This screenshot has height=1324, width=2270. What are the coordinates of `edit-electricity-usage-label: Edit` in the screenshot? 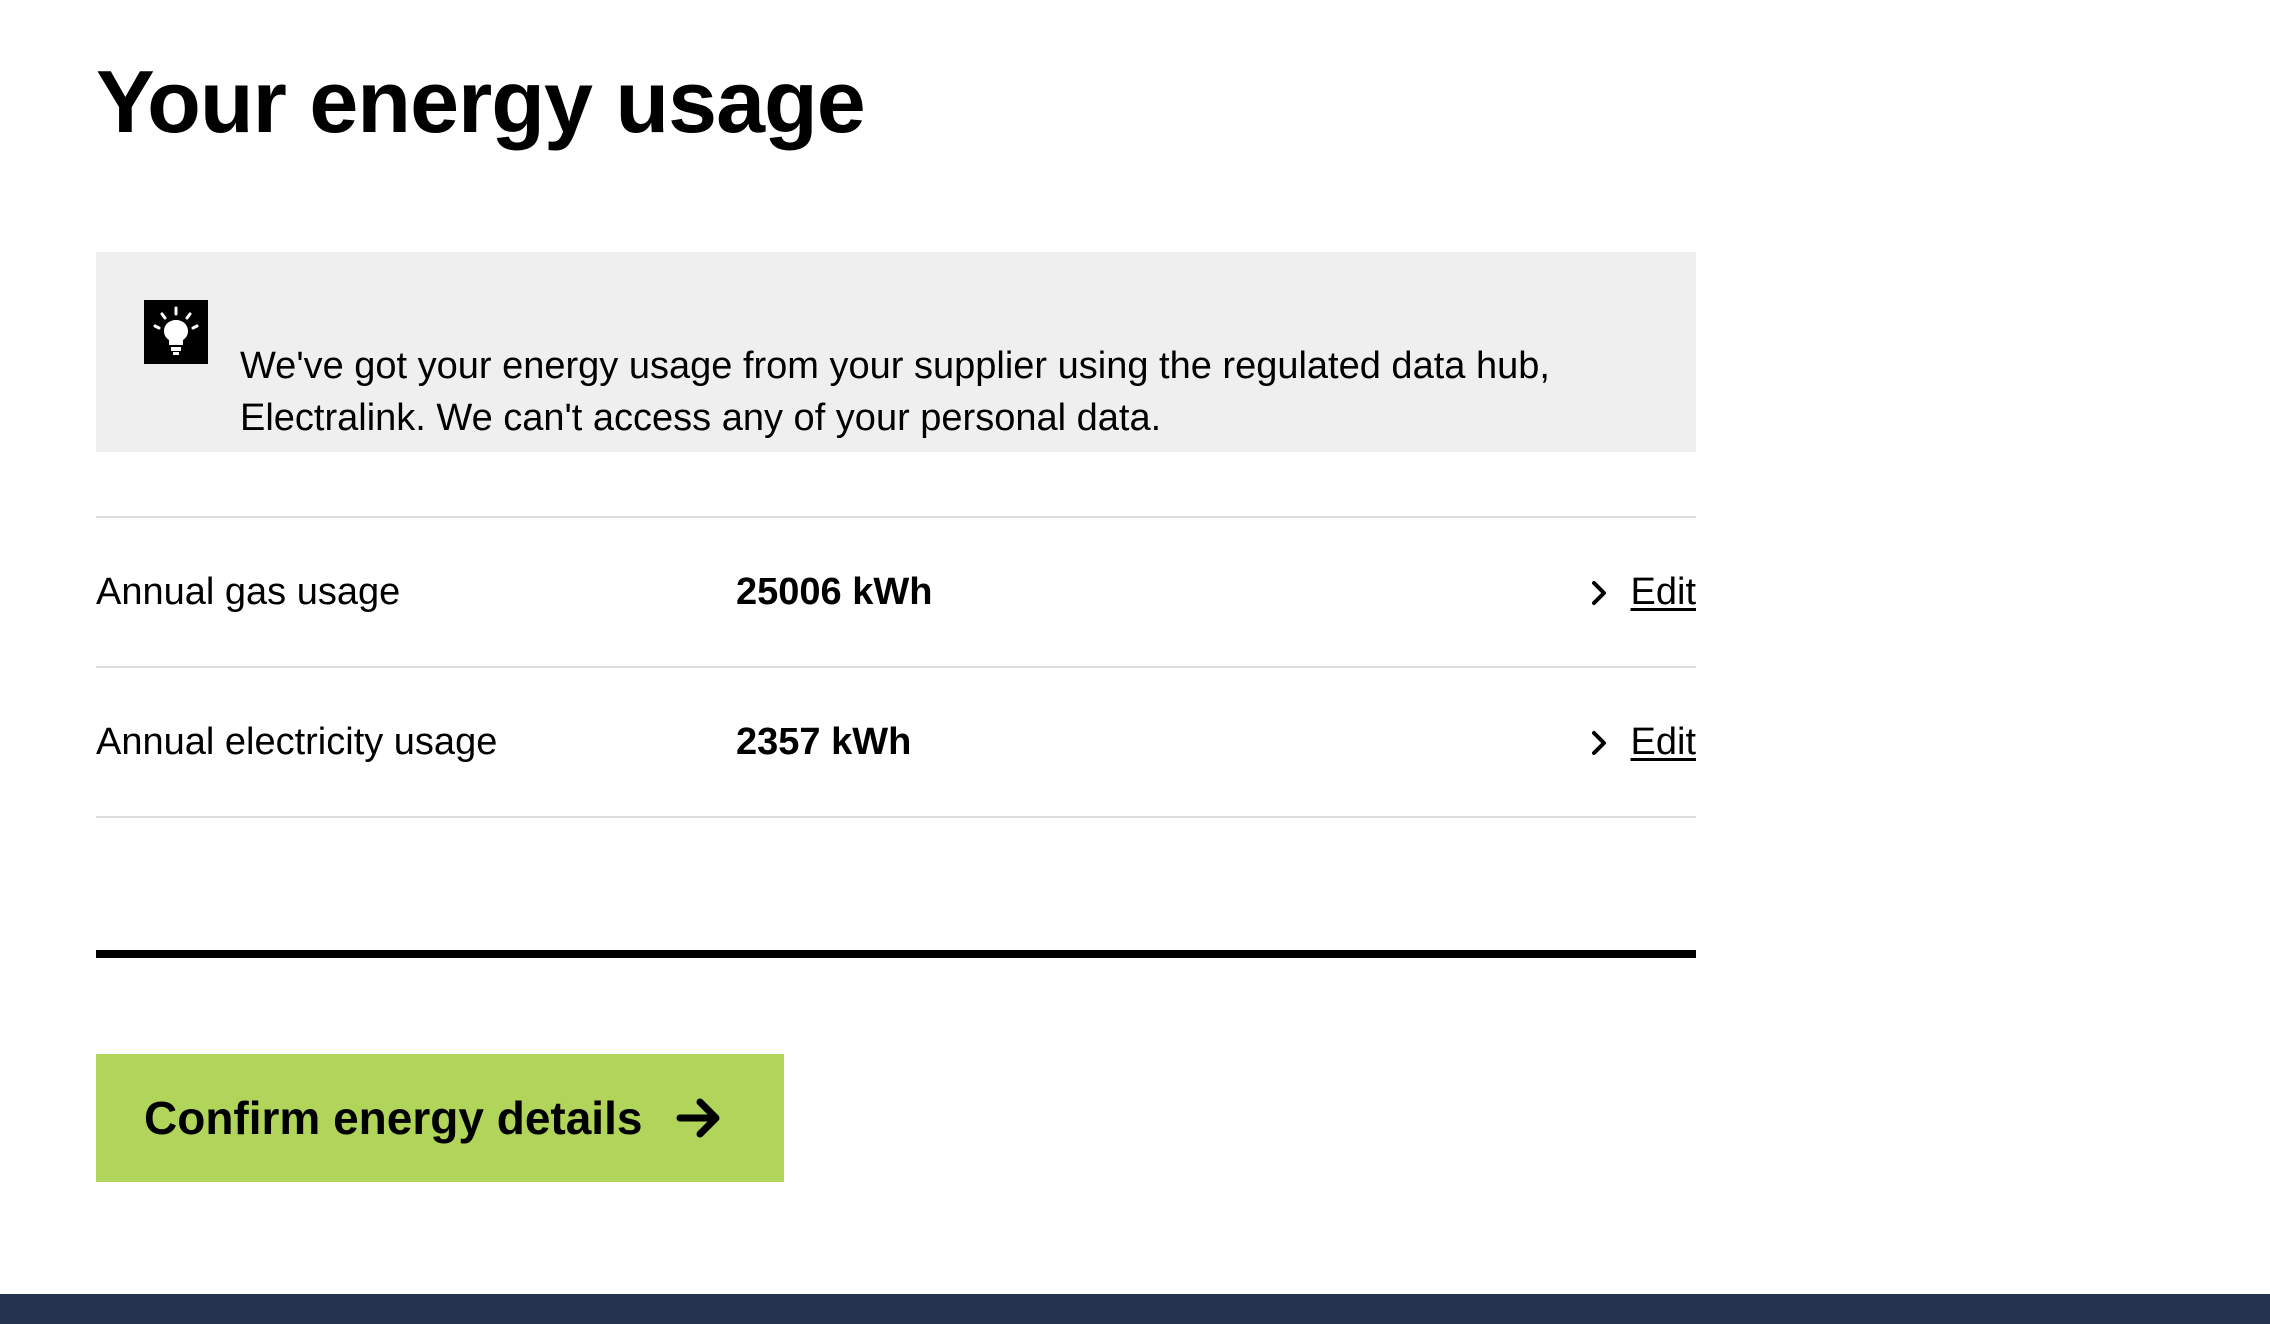 It's located at (1663, 742).